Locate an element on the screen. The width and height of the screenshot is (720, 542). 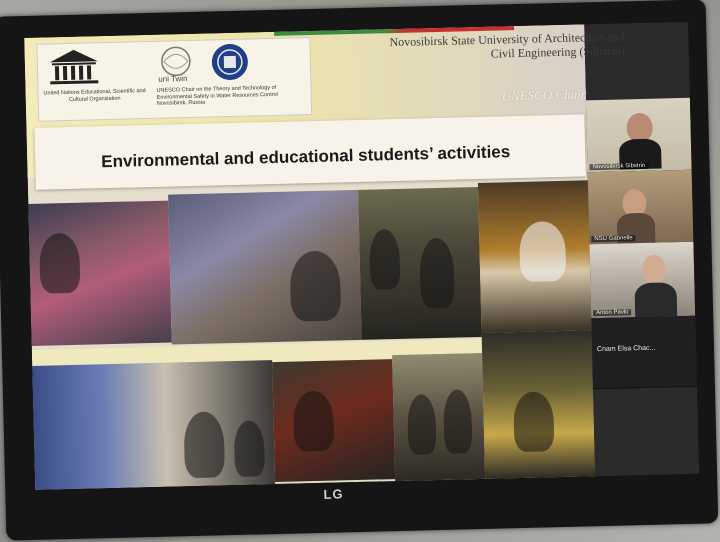
unesco-temple-logo is located at coordinates (74, 67).